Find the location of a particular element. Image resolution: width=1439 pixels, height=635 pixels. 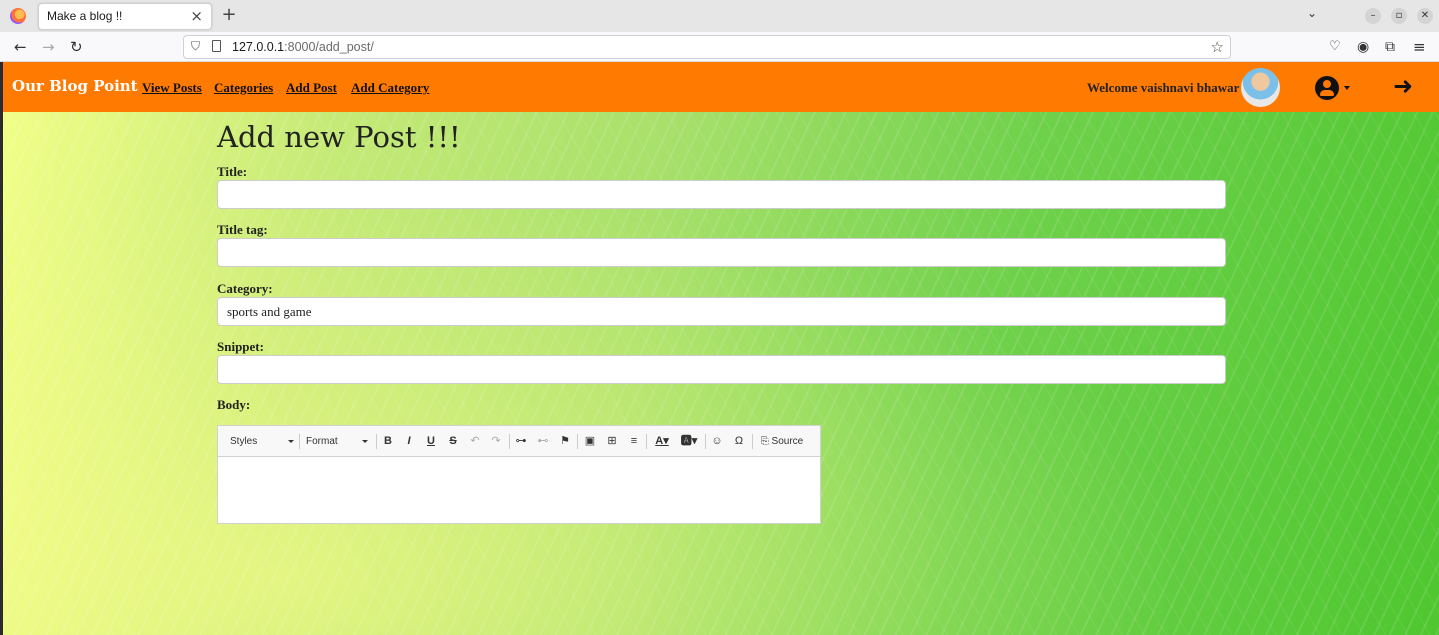

brand-link: Our Blog Point is located at coordinates (75, 86).